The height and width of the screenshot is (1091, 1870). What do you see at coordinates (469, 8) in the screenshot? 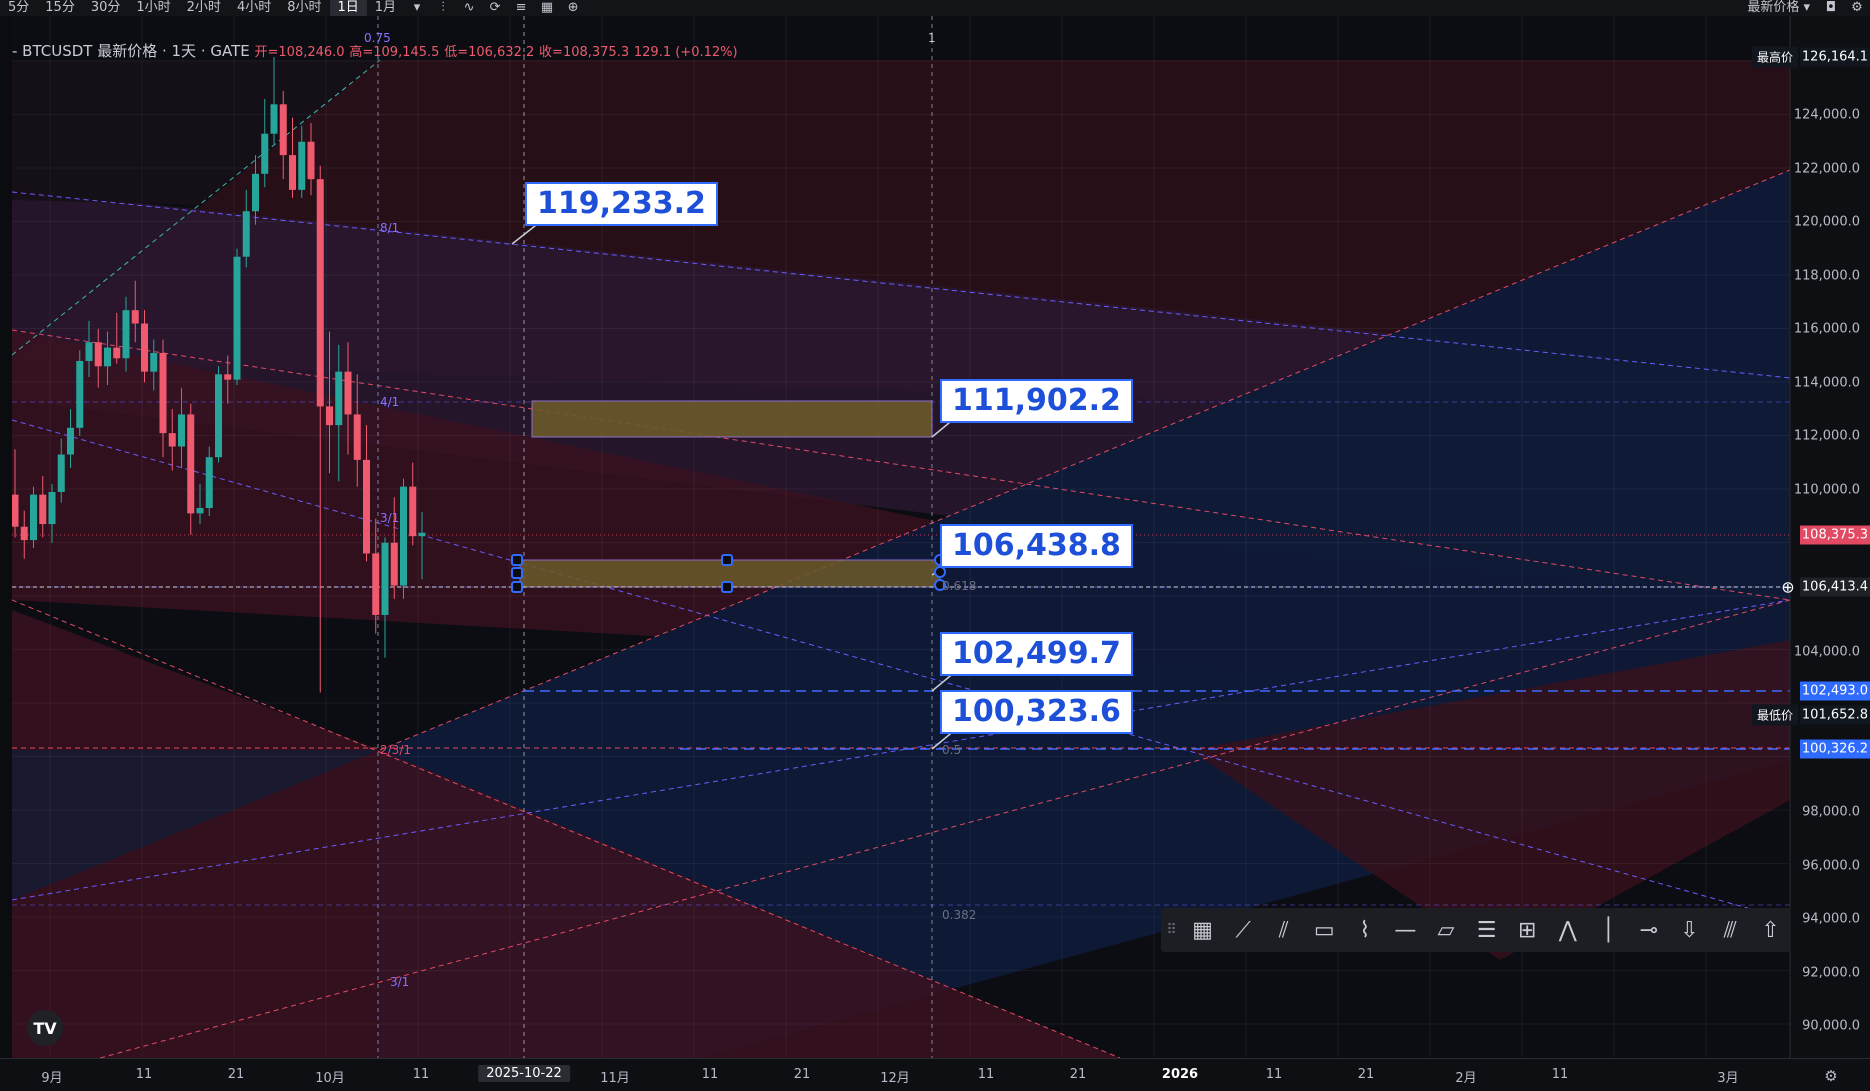
I see `indicators-icon: ∿` at bounding box center [469, 8].